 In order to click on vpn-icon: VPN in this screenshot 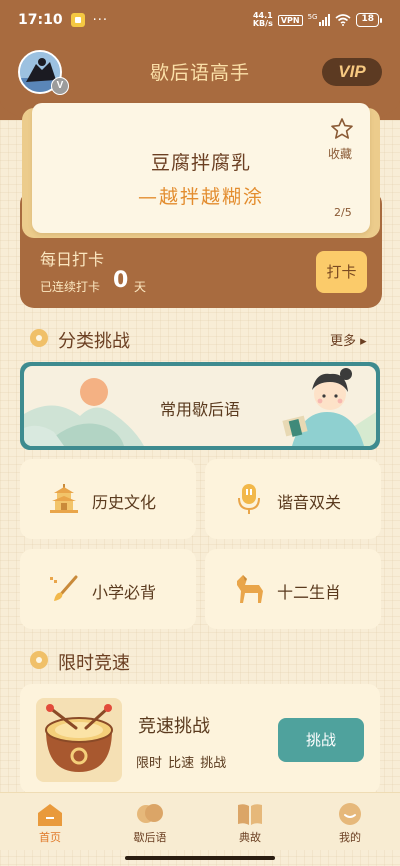, I will do `click(290, 20)`.